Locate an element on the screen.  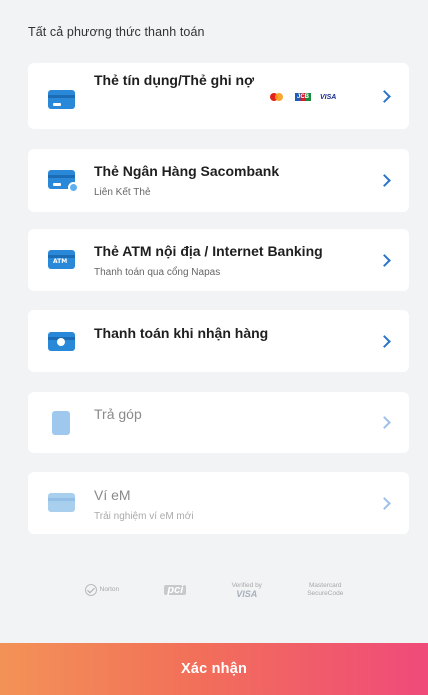
check-icon is located at coordinates (90, 590).